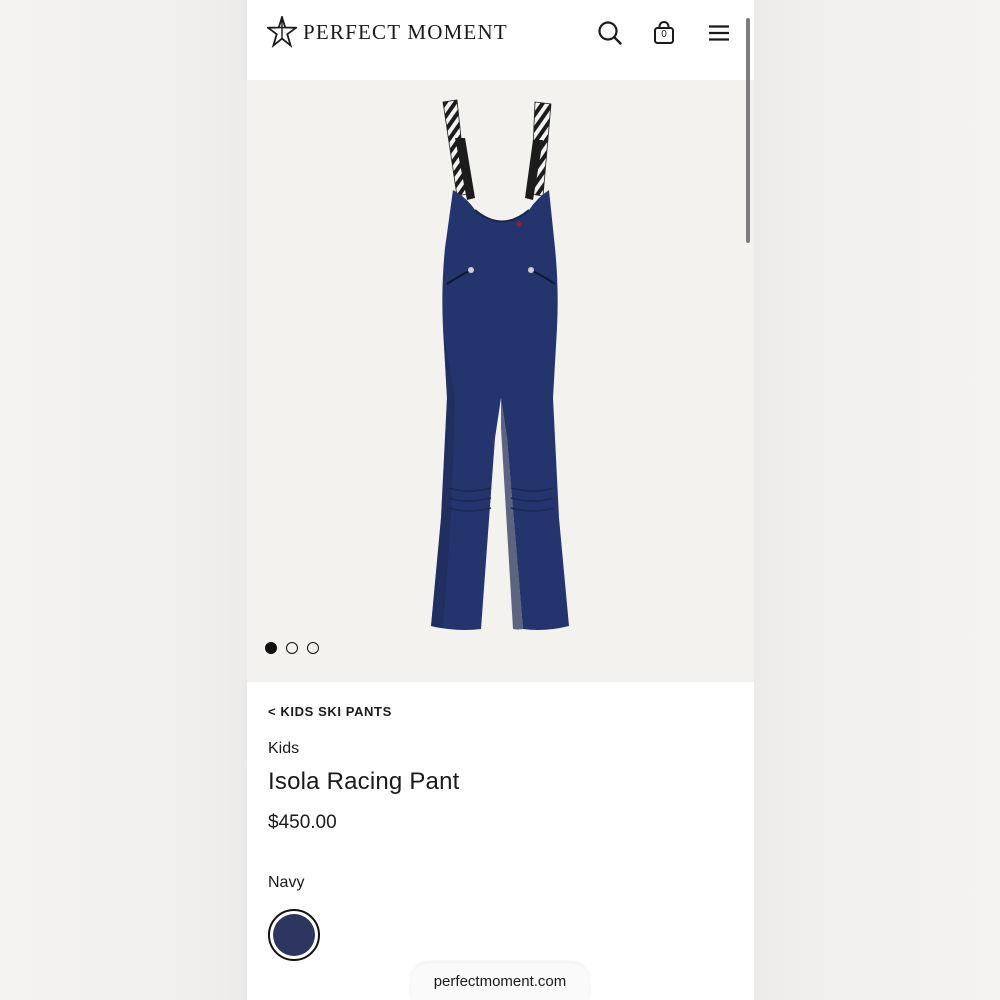 This screenshot has height=1000, width=1000. I want to click on cart-button: 0, so click(664, 33).